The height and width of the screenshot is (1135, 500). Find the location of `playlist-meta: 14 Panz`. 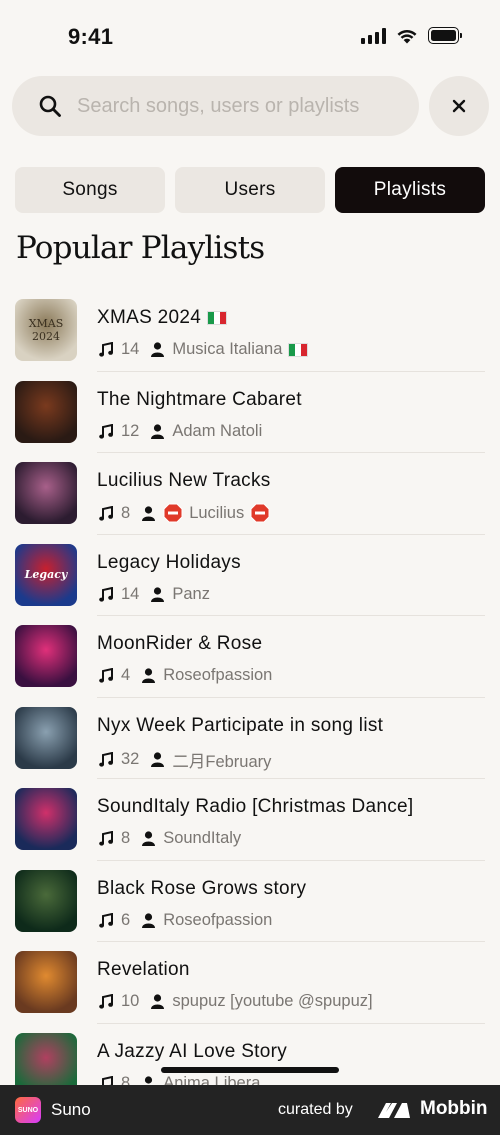

playlist-meta: 14 Panz is located at coordinates (154, 594).